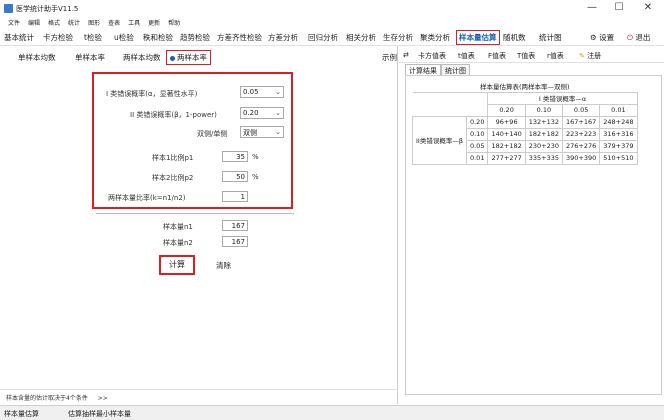  Describe the element at coordinates (506, 158) in the screenshot. I see `table-cell: 277+277` at that location.